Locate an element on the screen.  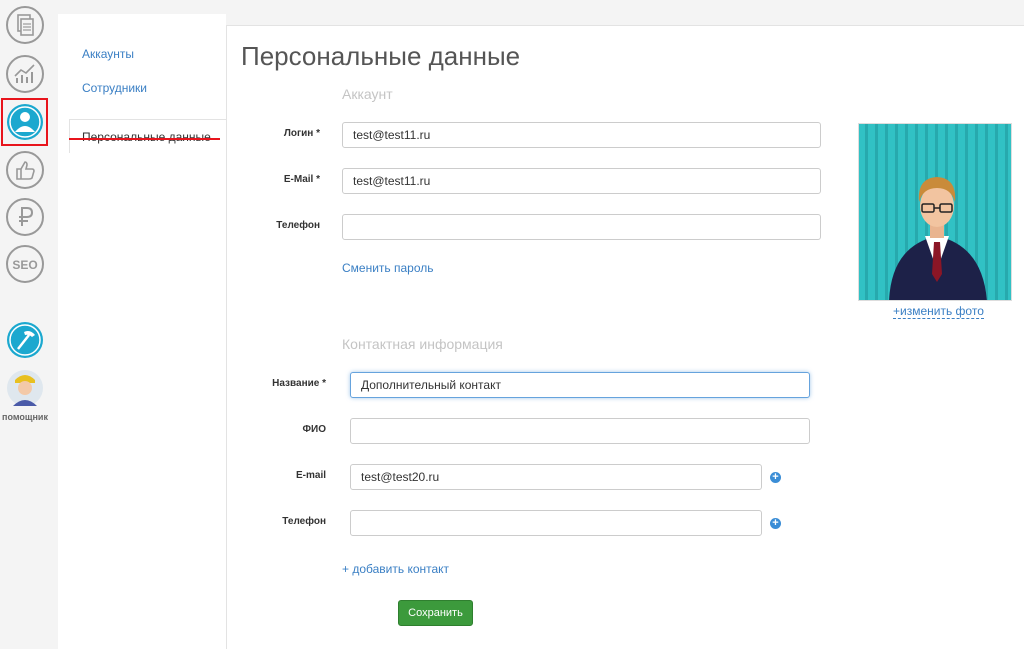
phone-input is located at coordinates (581, 227).